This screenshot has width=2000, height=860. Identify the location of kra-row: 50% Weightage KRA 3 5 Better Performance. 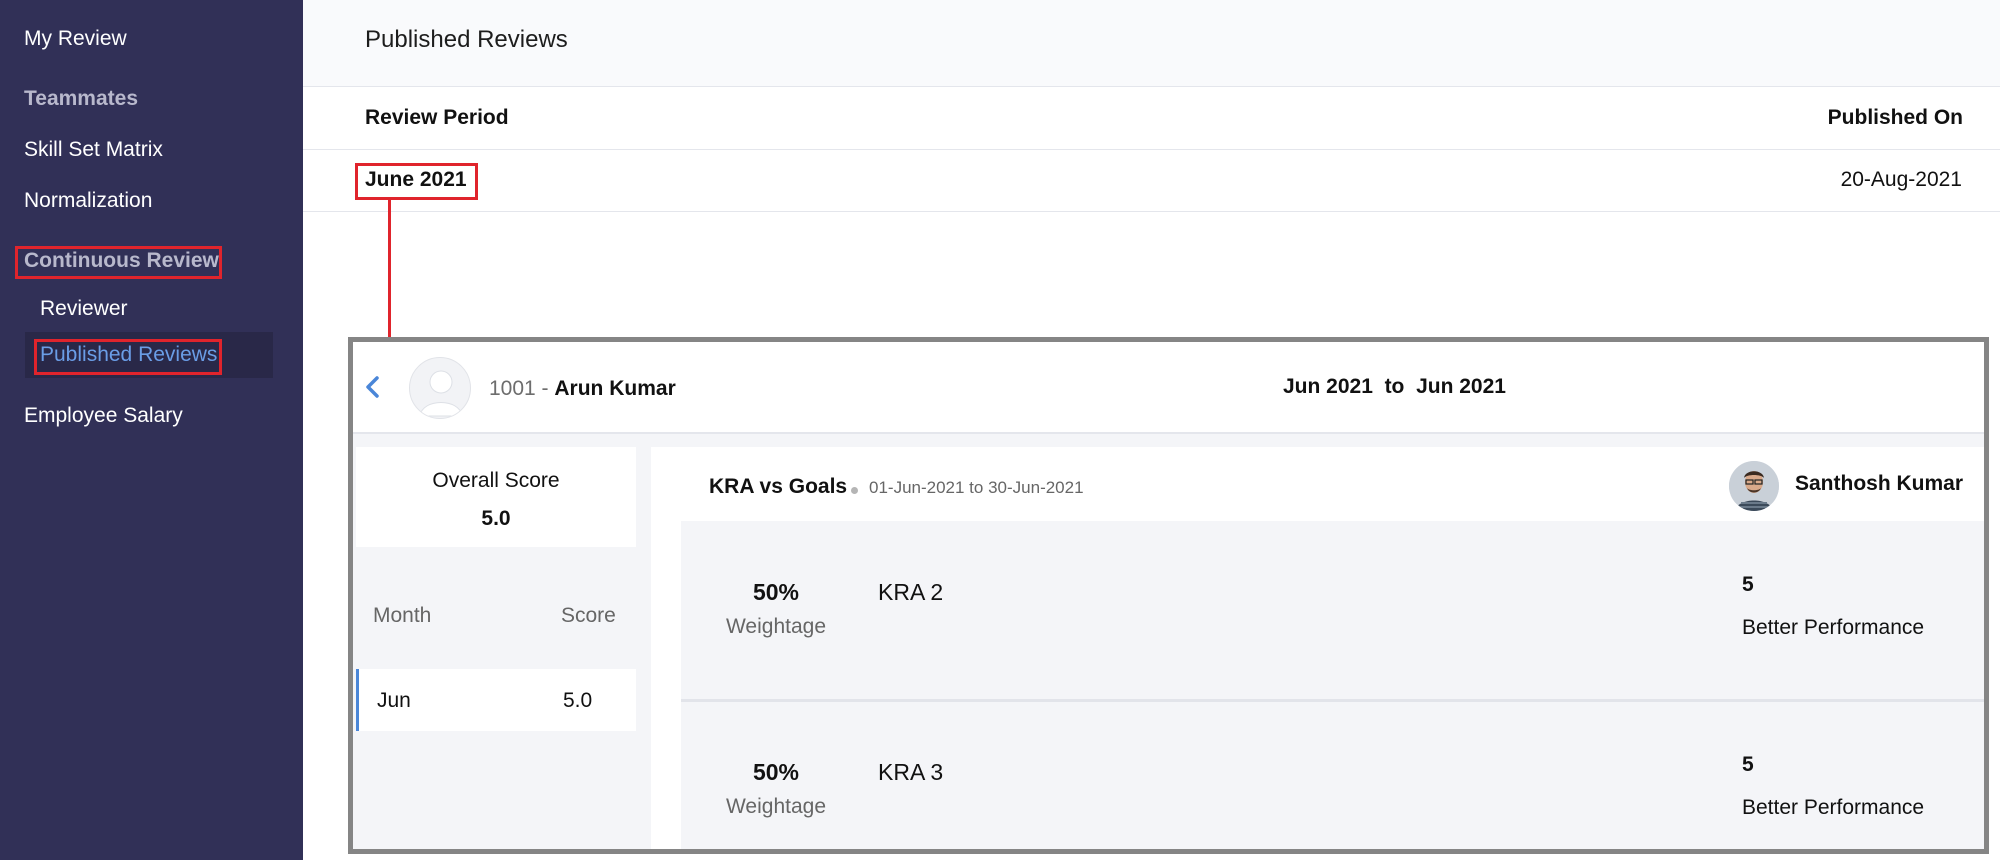
(1332, 775).